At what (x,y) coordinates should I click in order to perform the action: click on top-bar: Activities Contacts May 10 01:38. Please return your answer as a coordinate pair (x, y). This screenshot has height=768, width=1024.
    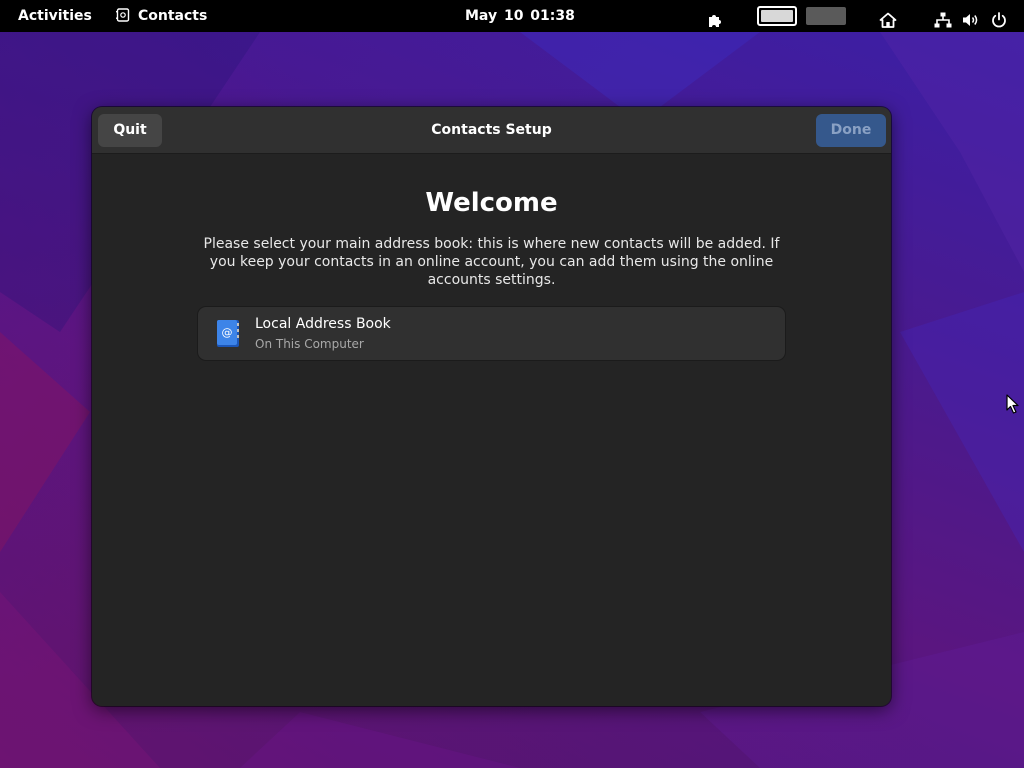
    Looking at the image, I should click on (512, 16).